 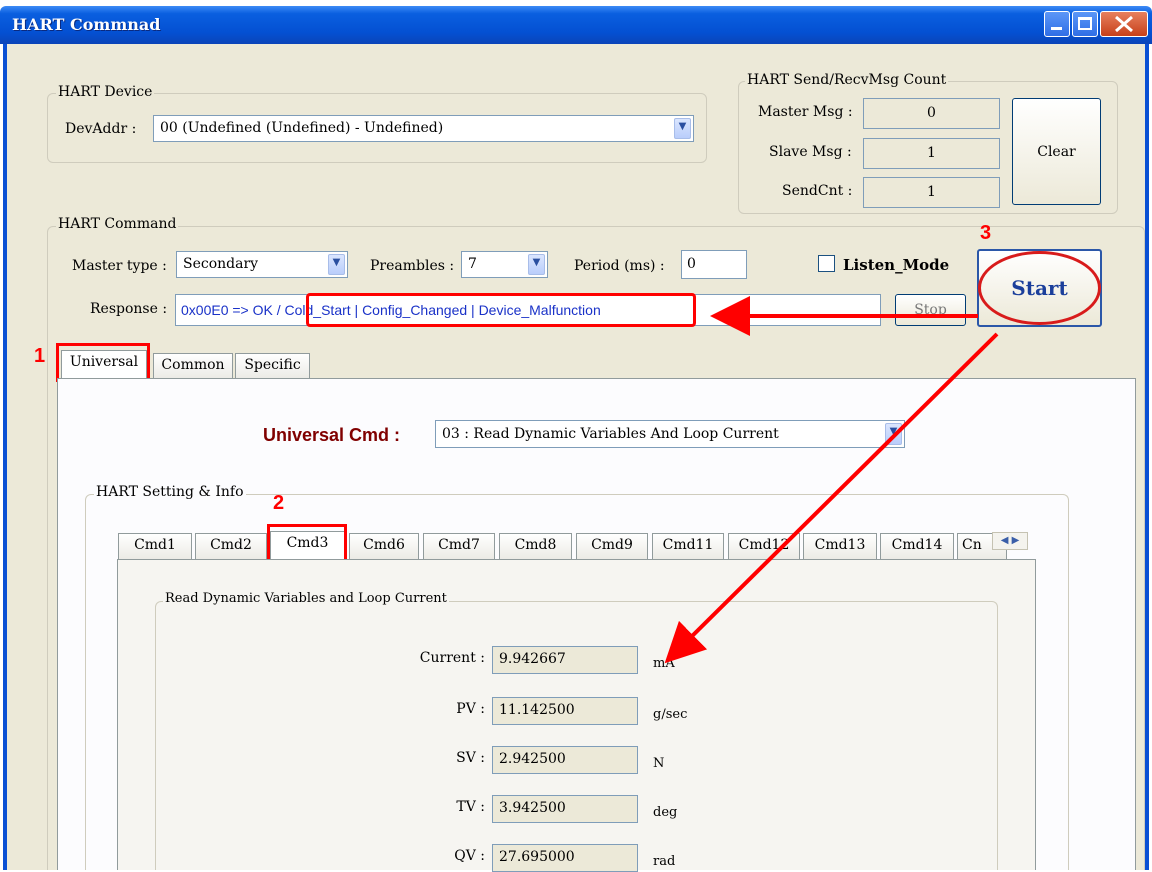 What do you see at coordinates (831, 498) in the screenshot?
I see `arrow-to-values` at bounding box center [831, 498].